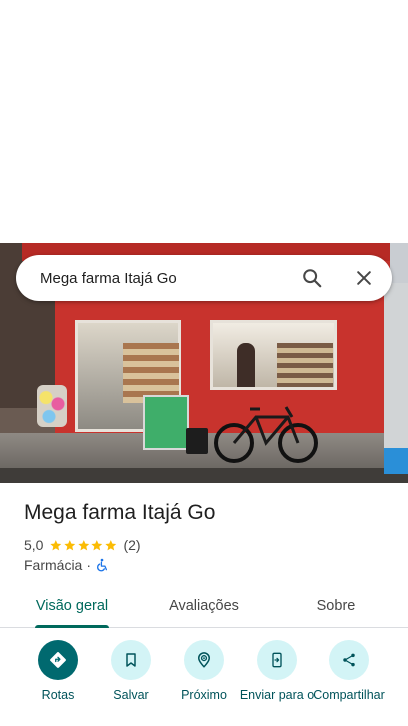  I want to click on tab-overview: Visão geral, so click(72, 605).